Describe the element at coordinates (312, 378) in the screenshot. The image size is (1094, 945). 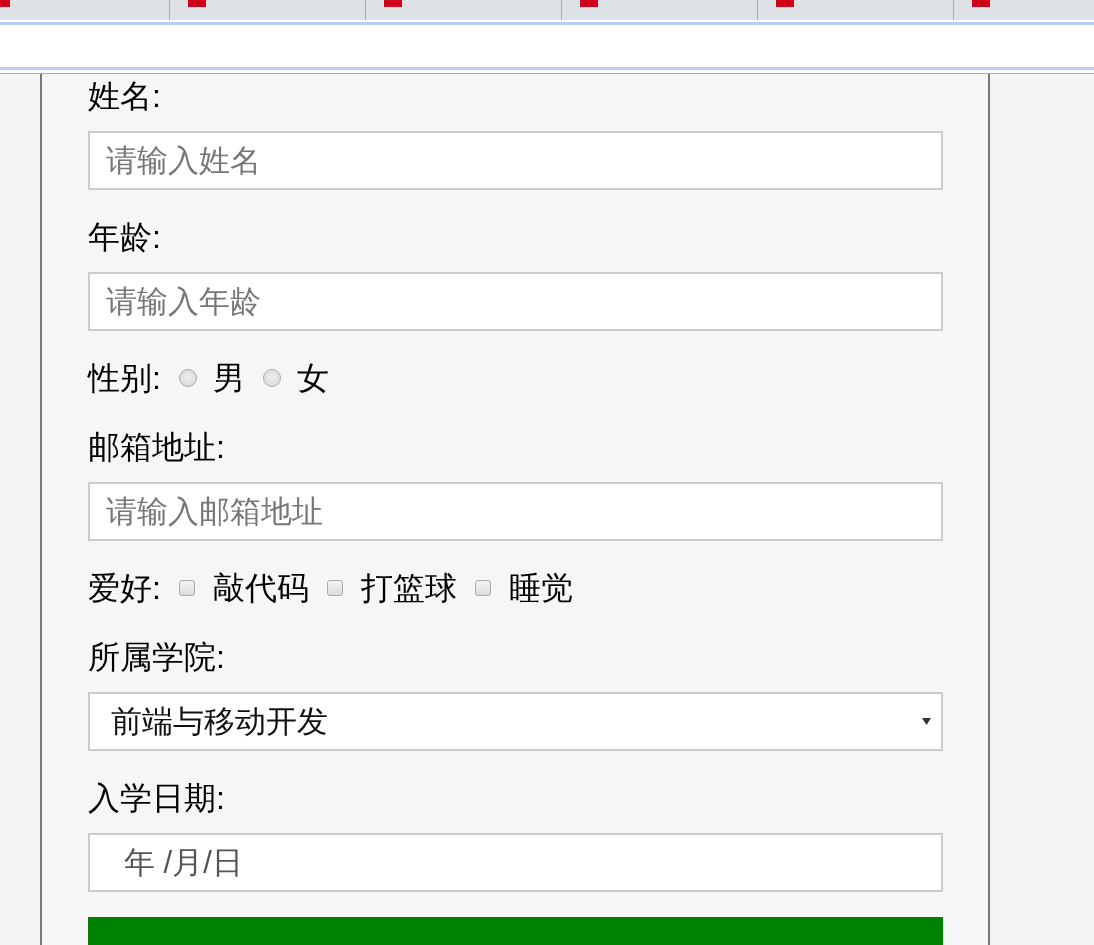
I see `option-label: 女` at that location.